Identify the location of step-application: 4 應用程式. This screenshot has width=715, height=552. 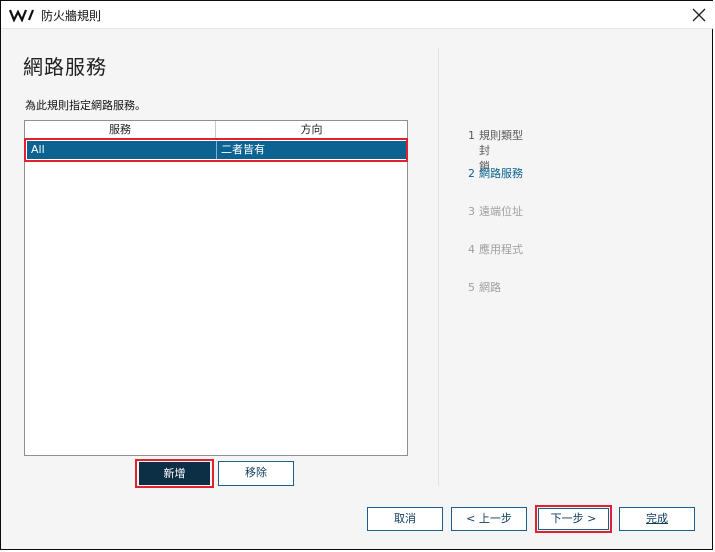
(495, 249).